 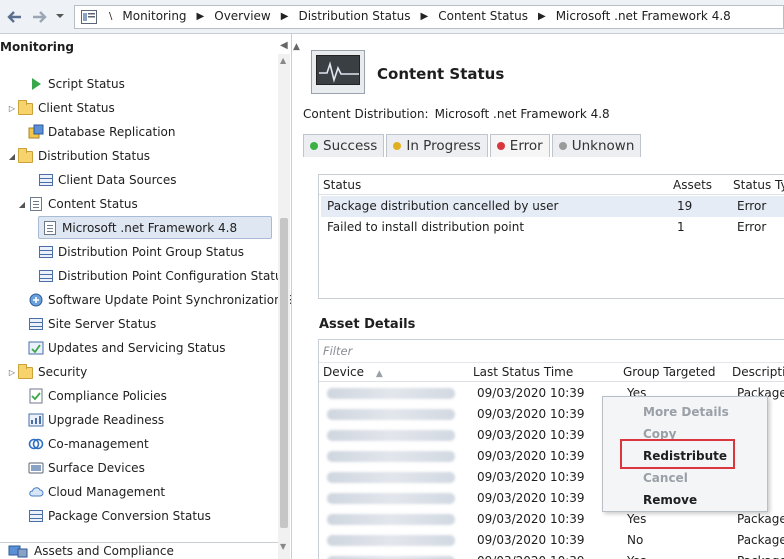 I want to click on nav-item-site-server-status: Site Server Status, so click(x=86, y=324).